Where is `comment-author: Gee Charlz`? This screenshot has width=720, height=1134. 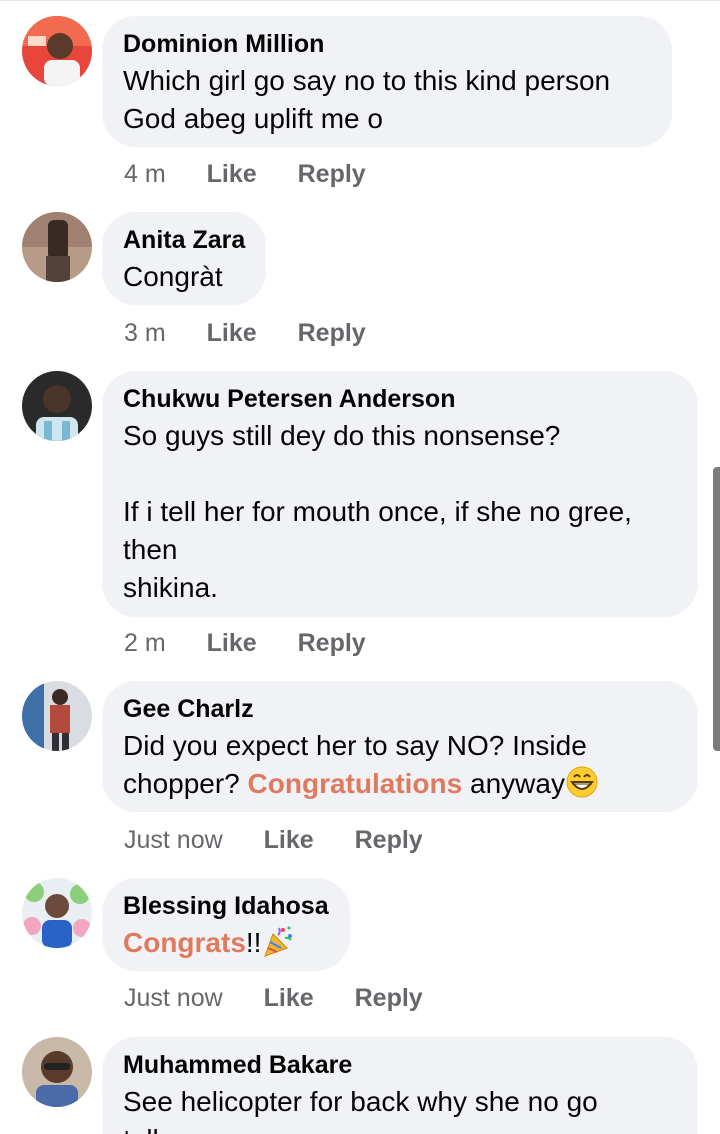
comment-author: Gee Charlz is located at coordinates (400, 709).